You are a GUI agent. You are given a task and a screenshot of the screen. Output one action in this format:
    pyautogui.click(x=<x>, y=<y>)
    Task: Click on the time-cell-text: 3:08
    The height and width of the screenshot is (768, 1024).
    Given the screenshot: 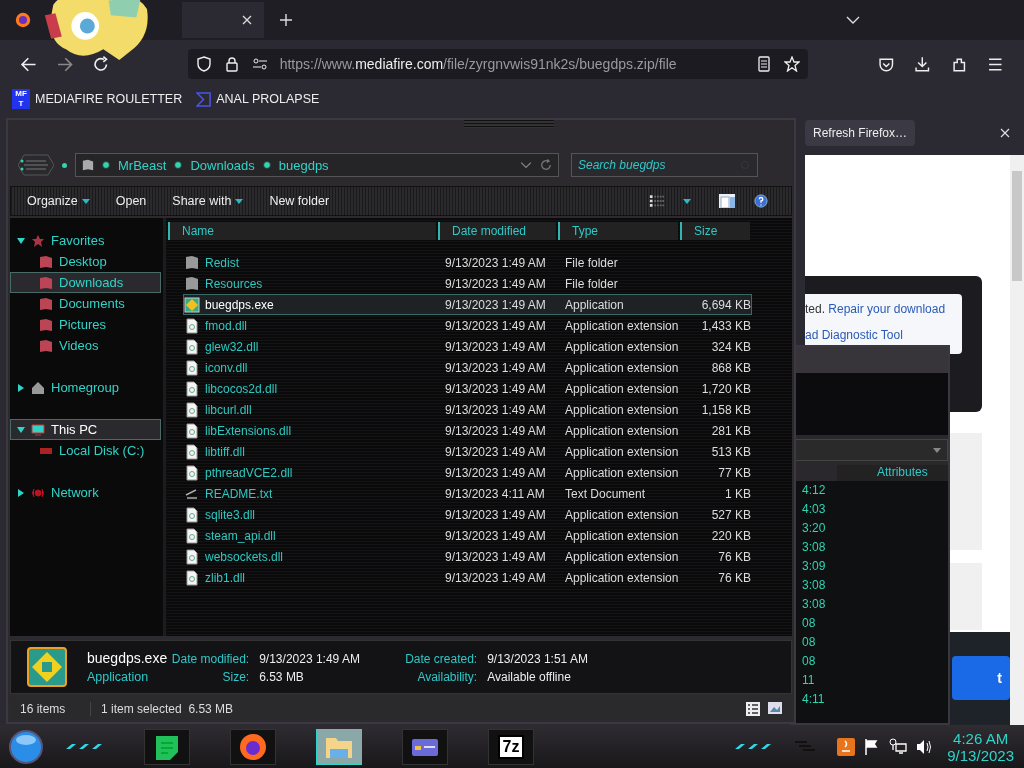 What is the action you would take?
    pyautogui.click(x=814, y=604)
    